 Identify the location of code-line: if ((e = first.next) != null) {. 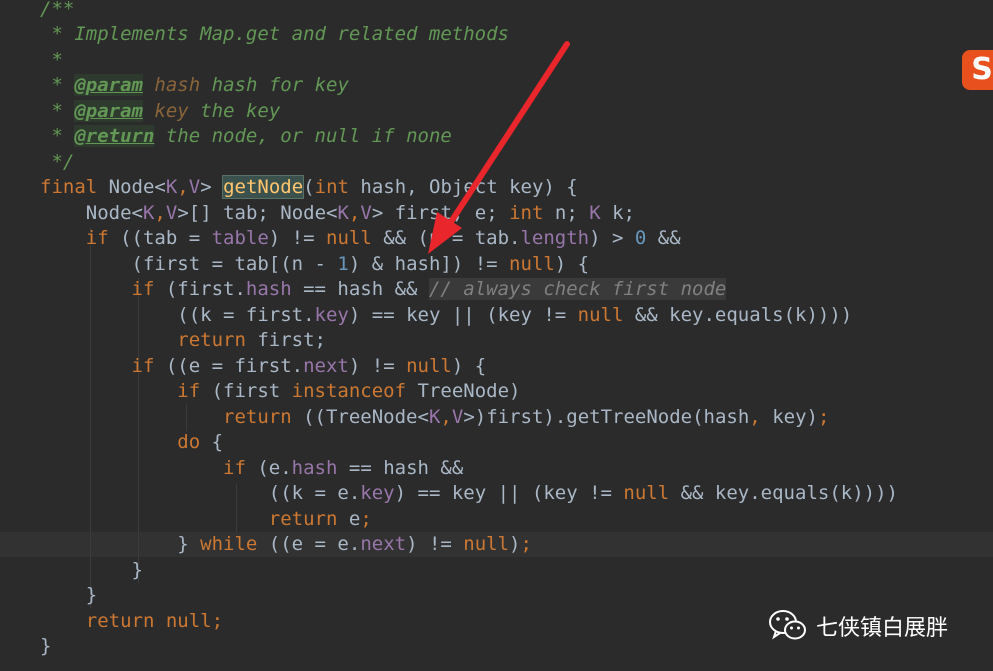
(263, 366).